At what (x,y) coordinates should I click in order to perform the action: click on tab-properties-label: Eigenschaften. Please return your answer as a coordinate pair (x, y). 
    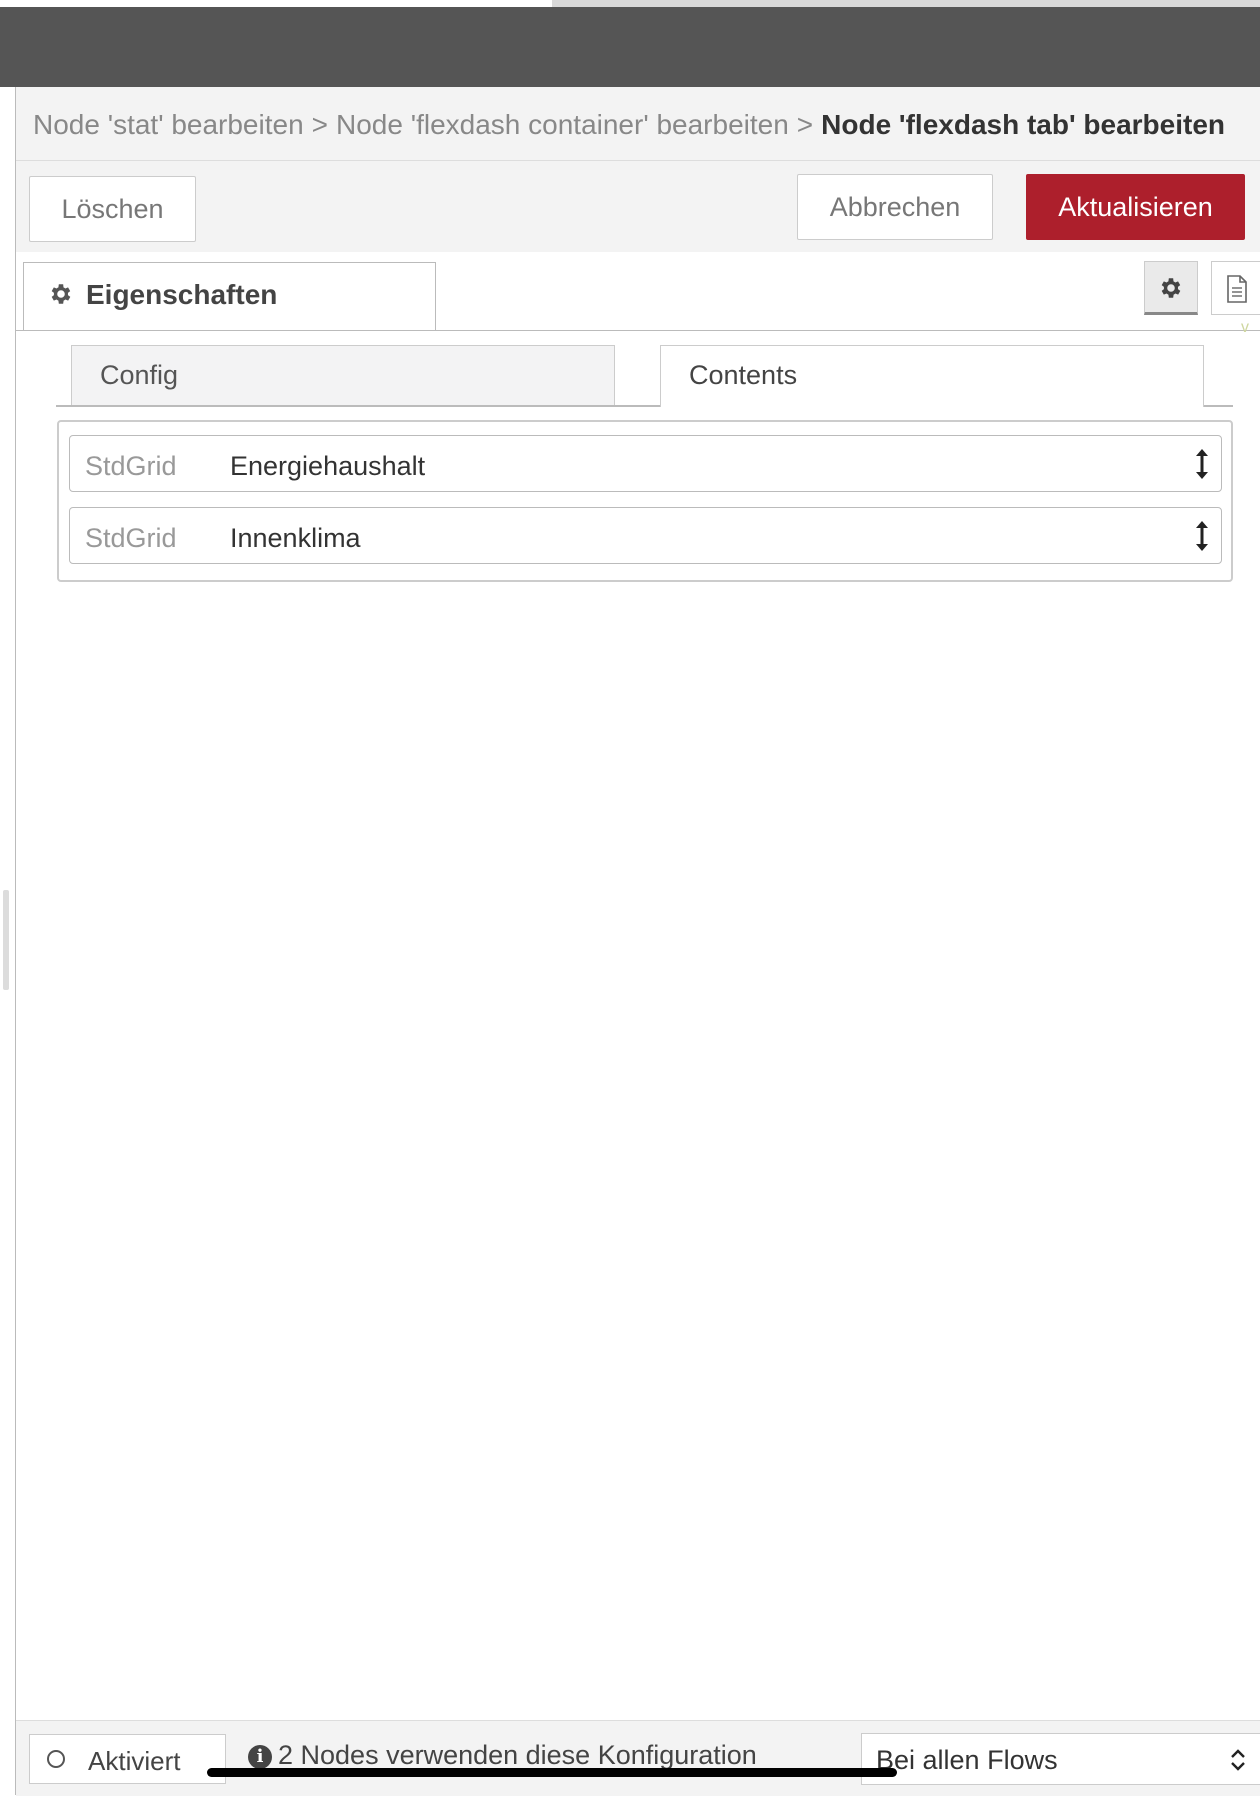
    Looking at the image, I should click on (182, 294).